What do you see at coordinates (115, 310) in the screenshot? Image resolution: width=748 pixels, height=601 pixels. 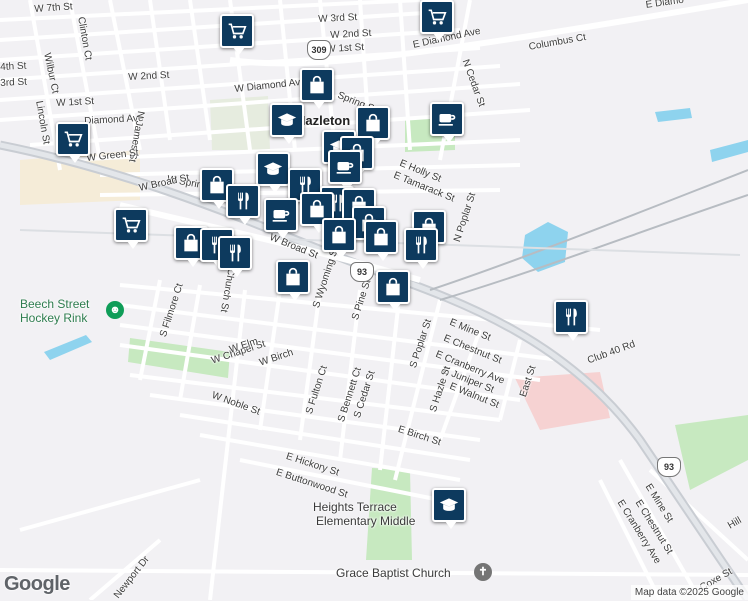 I see `leisure-icon: ☻` at bounding box center [115, 310].